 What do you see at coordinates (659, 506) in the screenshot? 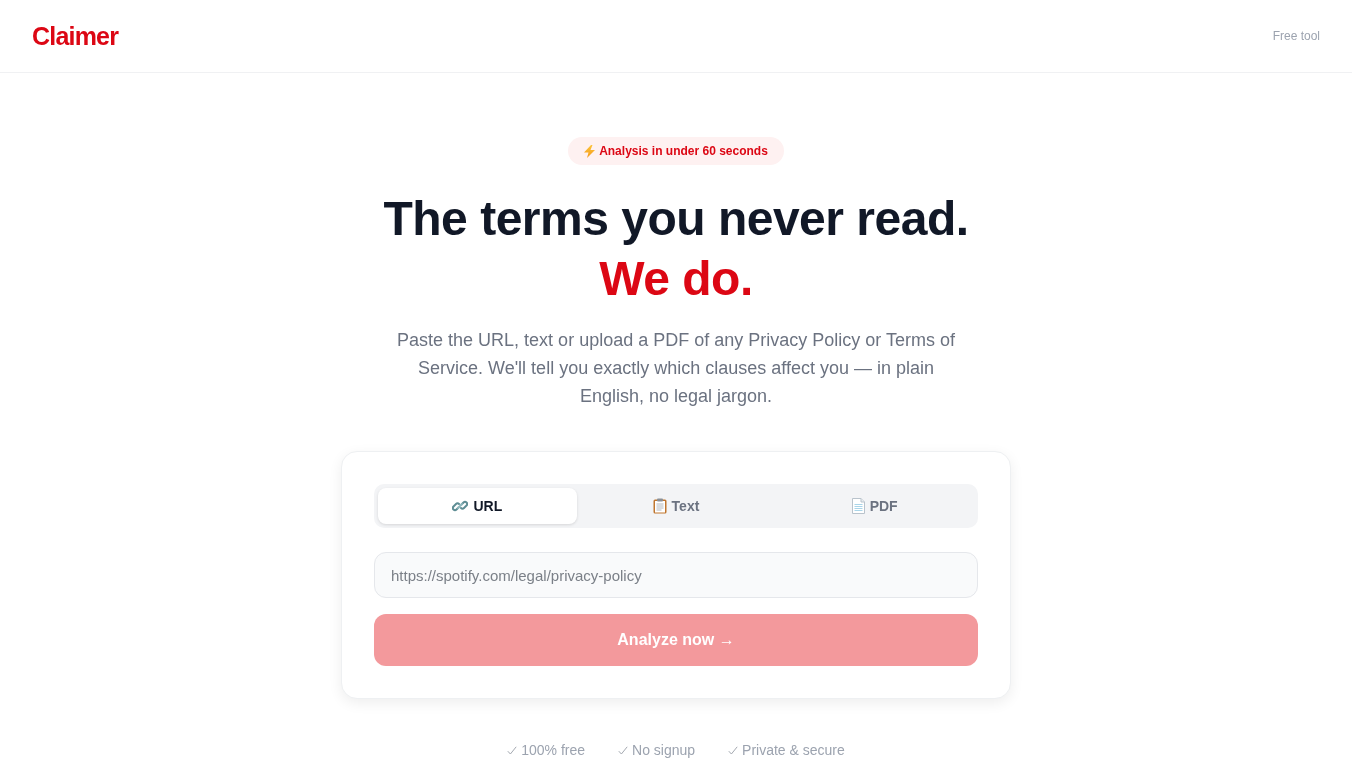
I see `clipboard-icon` at bounding box center [659, 506].